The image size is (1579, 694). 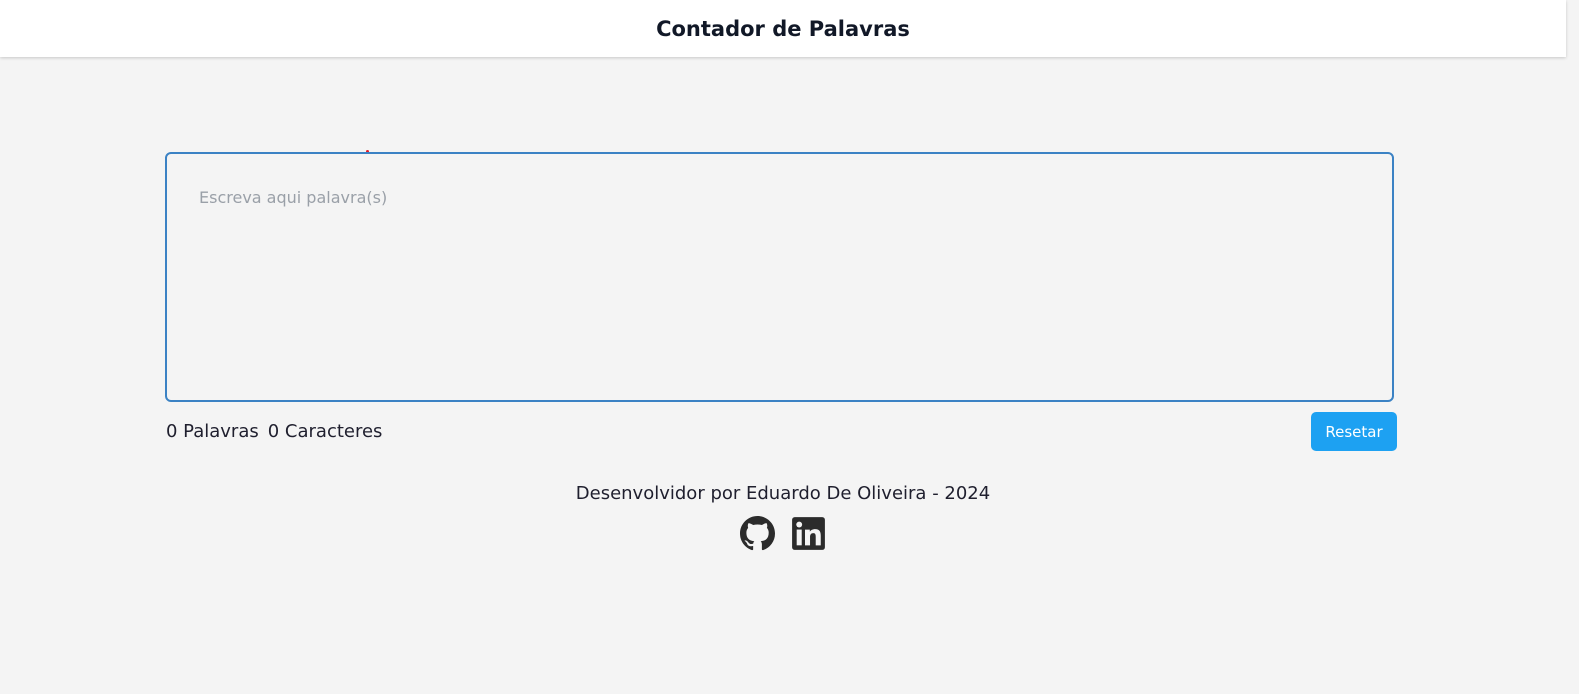 I want to click on page-title: Contador de Palavras, so click(x=783, y=28).